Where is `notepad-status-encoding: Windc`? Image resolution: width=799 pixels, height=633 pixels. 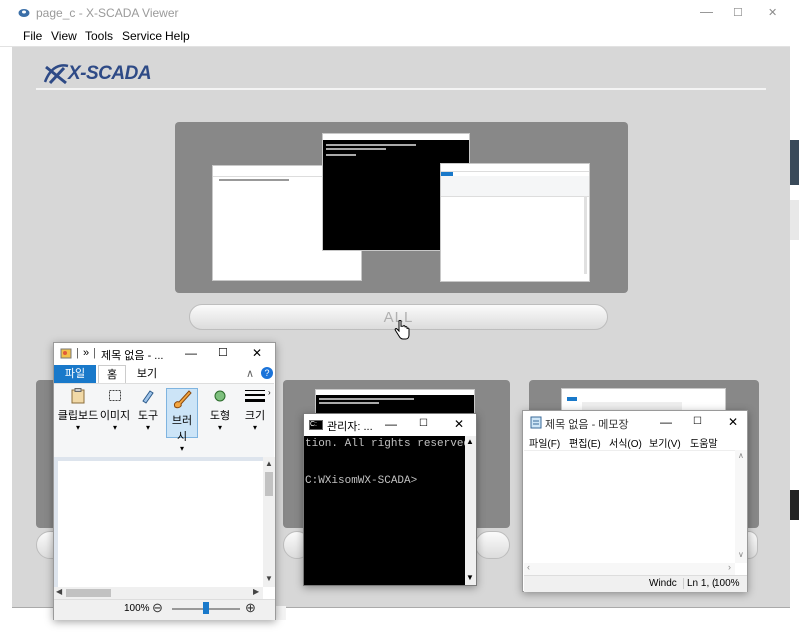 notepad-status-encoding: Windc is located at coordinates (663, 583).